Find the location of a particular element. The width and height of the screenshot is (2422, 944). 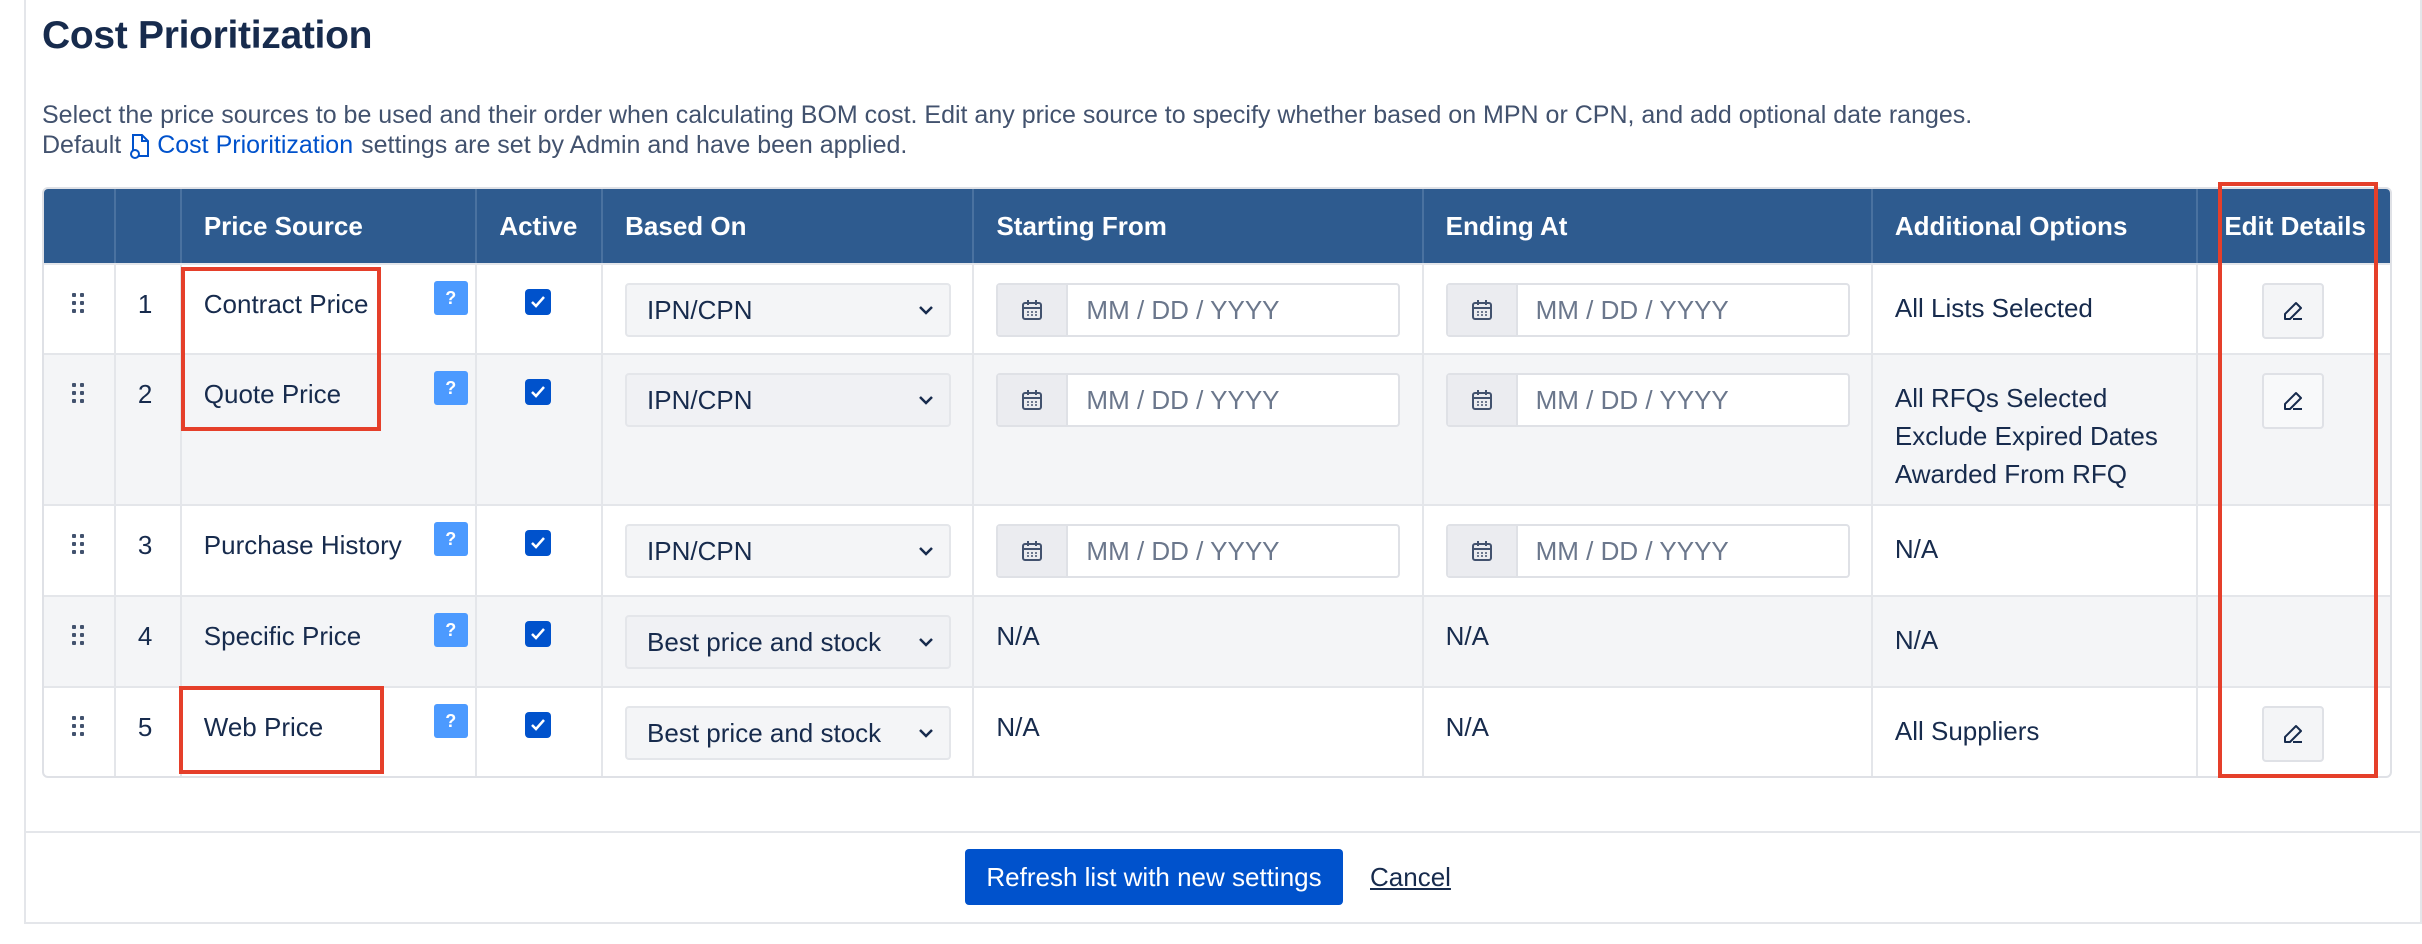

header-price-source: Price Source is located at coordinates (330, 226).